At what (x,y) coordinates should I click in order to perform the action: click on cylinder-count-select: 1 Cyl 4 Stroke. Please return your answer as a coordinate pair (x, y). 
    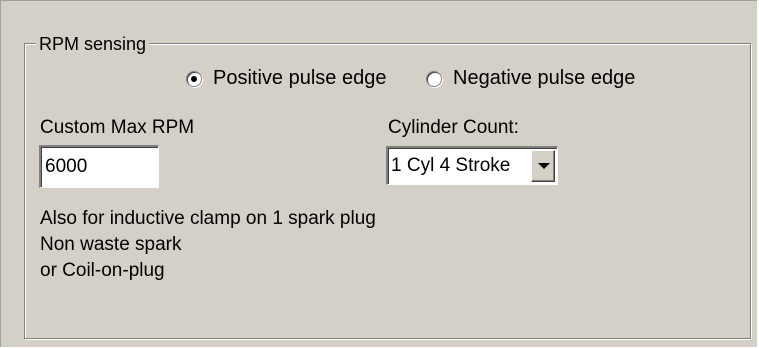
    Looking at the image, I should click on (472, 165).